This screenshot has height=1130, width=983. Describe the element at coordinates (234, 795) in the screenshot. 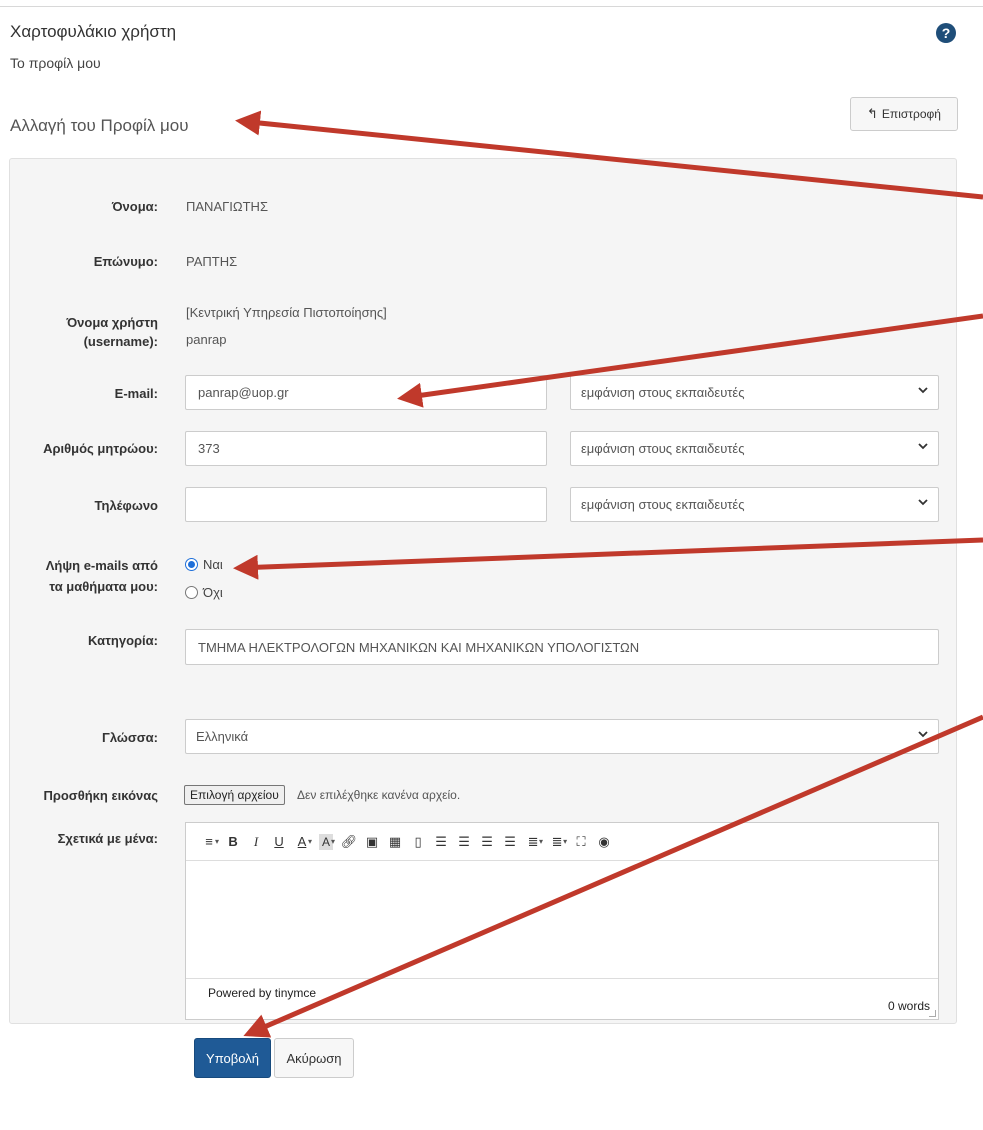

I see `choose-file-button: Επιλογή αρχείου` at that location.